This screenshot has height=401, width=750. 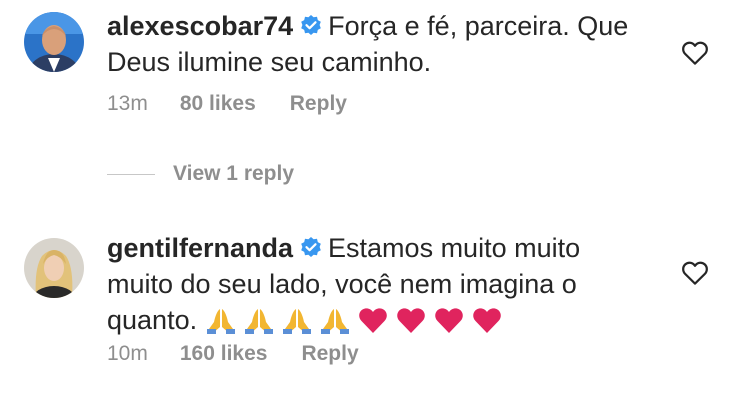 I want to click on view-replies-button: View 1 reply, so click(x=200, y=174).